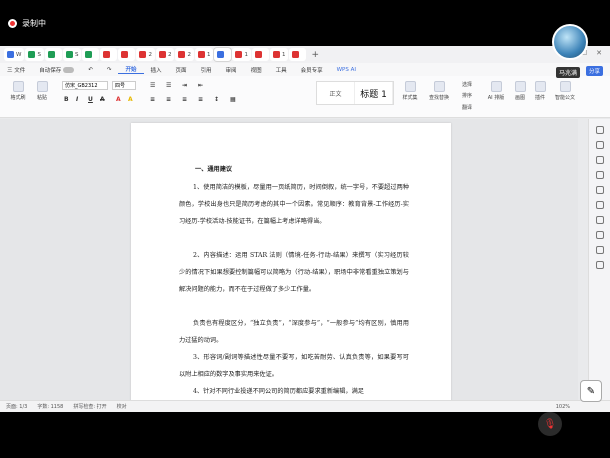  Describe the element at coordinates (231, 70) in the screenshot. I see `menu-item-review: 审阅` at that location.